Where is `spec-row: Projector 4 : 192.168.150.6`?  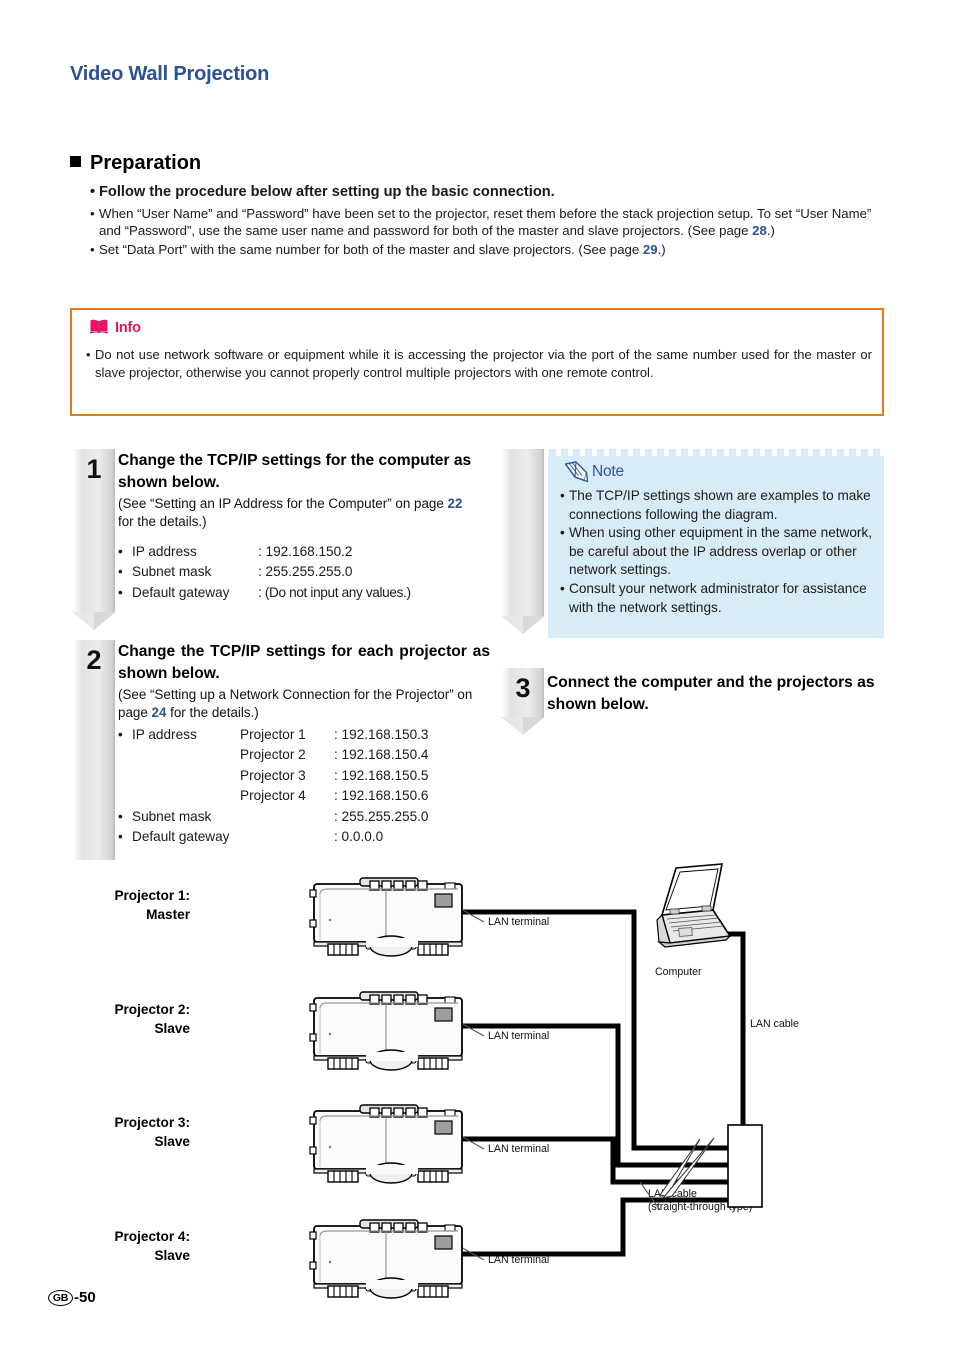 spec-row: Projector 4 : 192.168.150.6 is located at coordinates (304, 796).